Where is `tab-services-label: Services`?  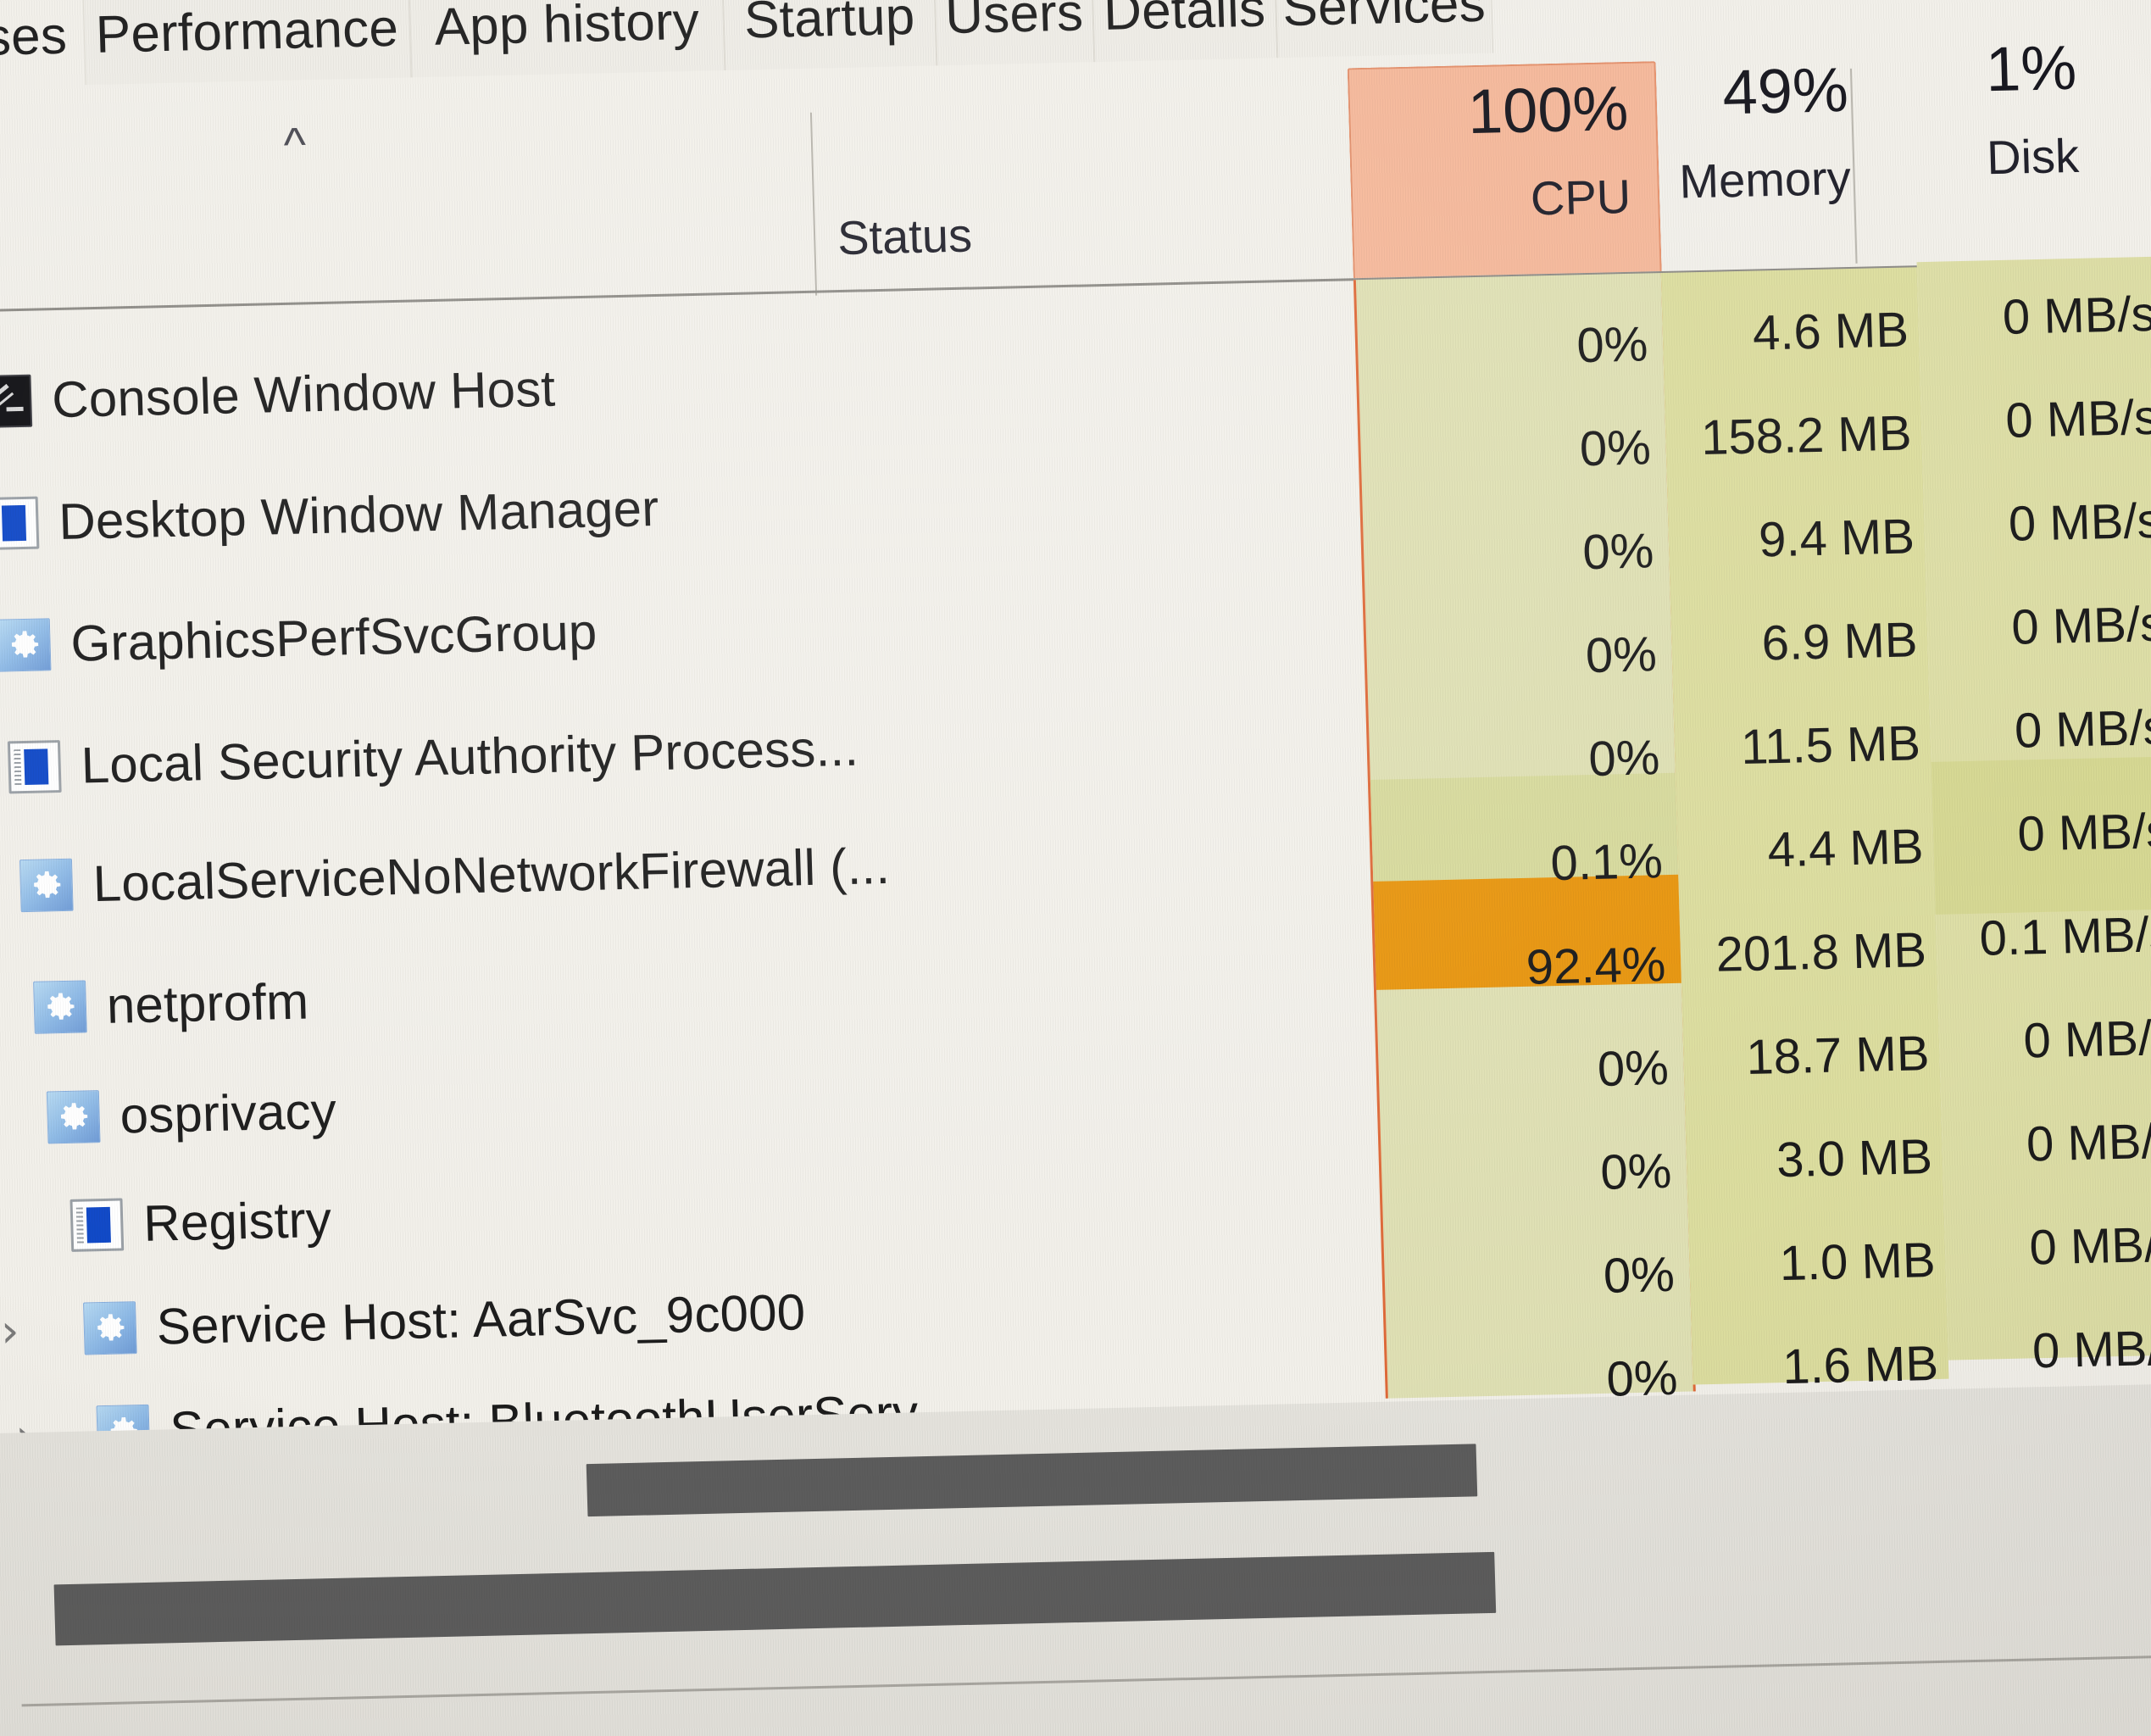 tab-services-label: Services is located at coordinates (1384, 19).